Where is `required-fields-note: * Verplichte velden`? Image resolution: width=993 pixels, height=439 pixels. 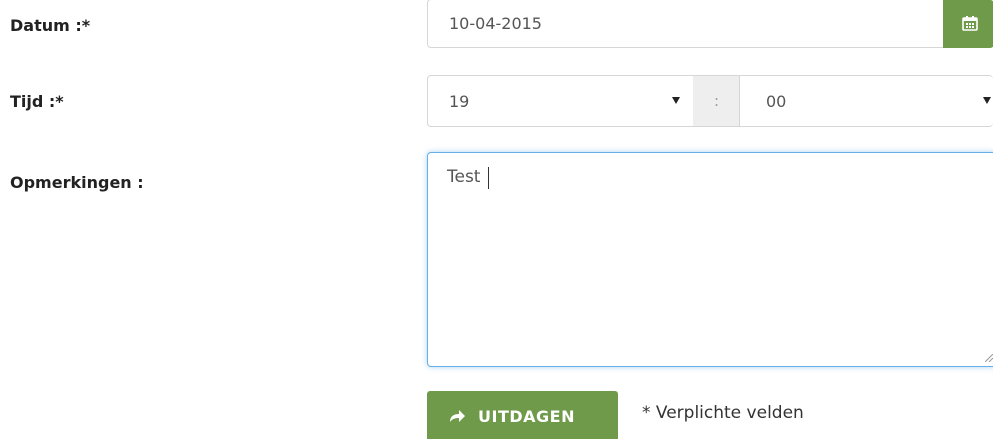 required-fields-note: * Verplichte velden is located at coordinates (723, 413).